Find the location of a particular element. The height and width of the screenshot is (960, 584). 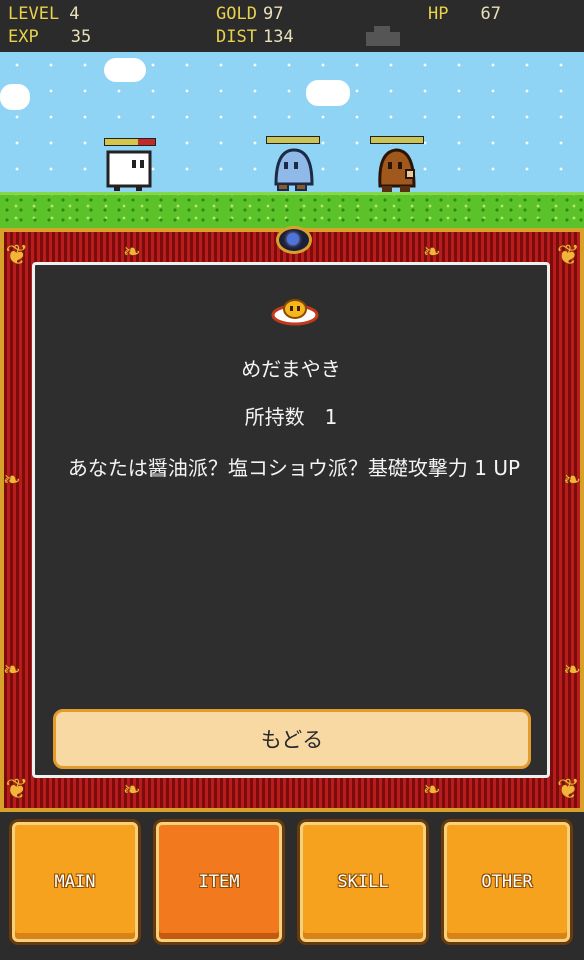

hp-stat: HP 67 is located at coordinates (464, 14).